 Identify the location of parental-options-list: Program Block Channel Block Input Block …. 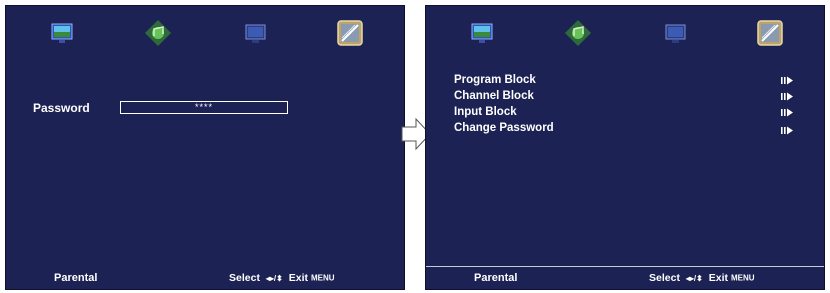
(624, 104).